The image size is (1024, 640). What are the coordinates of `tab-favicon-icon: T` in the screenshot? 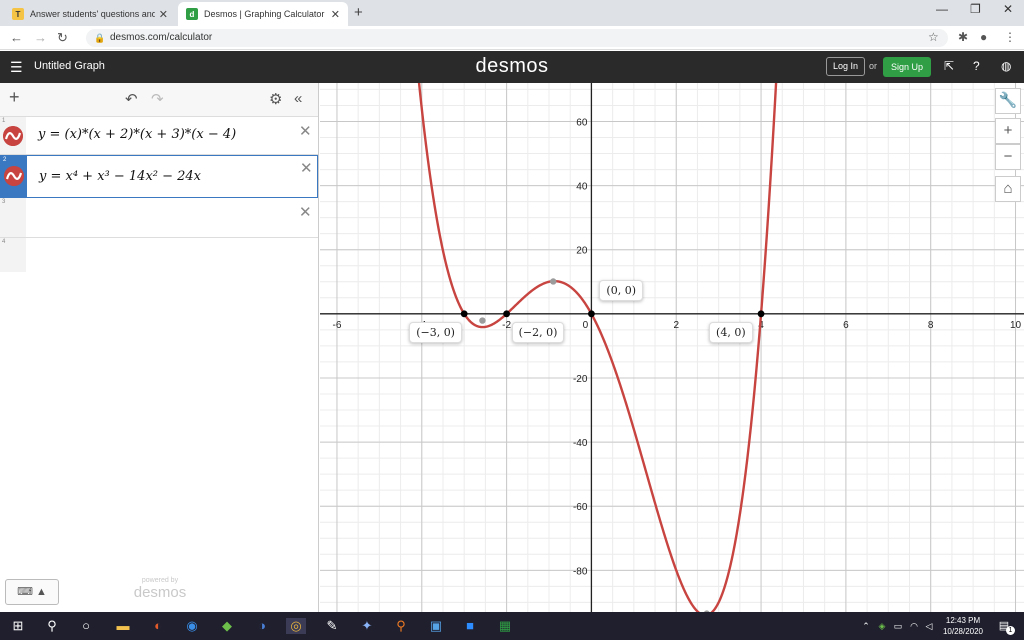 It's located at (18, 14).